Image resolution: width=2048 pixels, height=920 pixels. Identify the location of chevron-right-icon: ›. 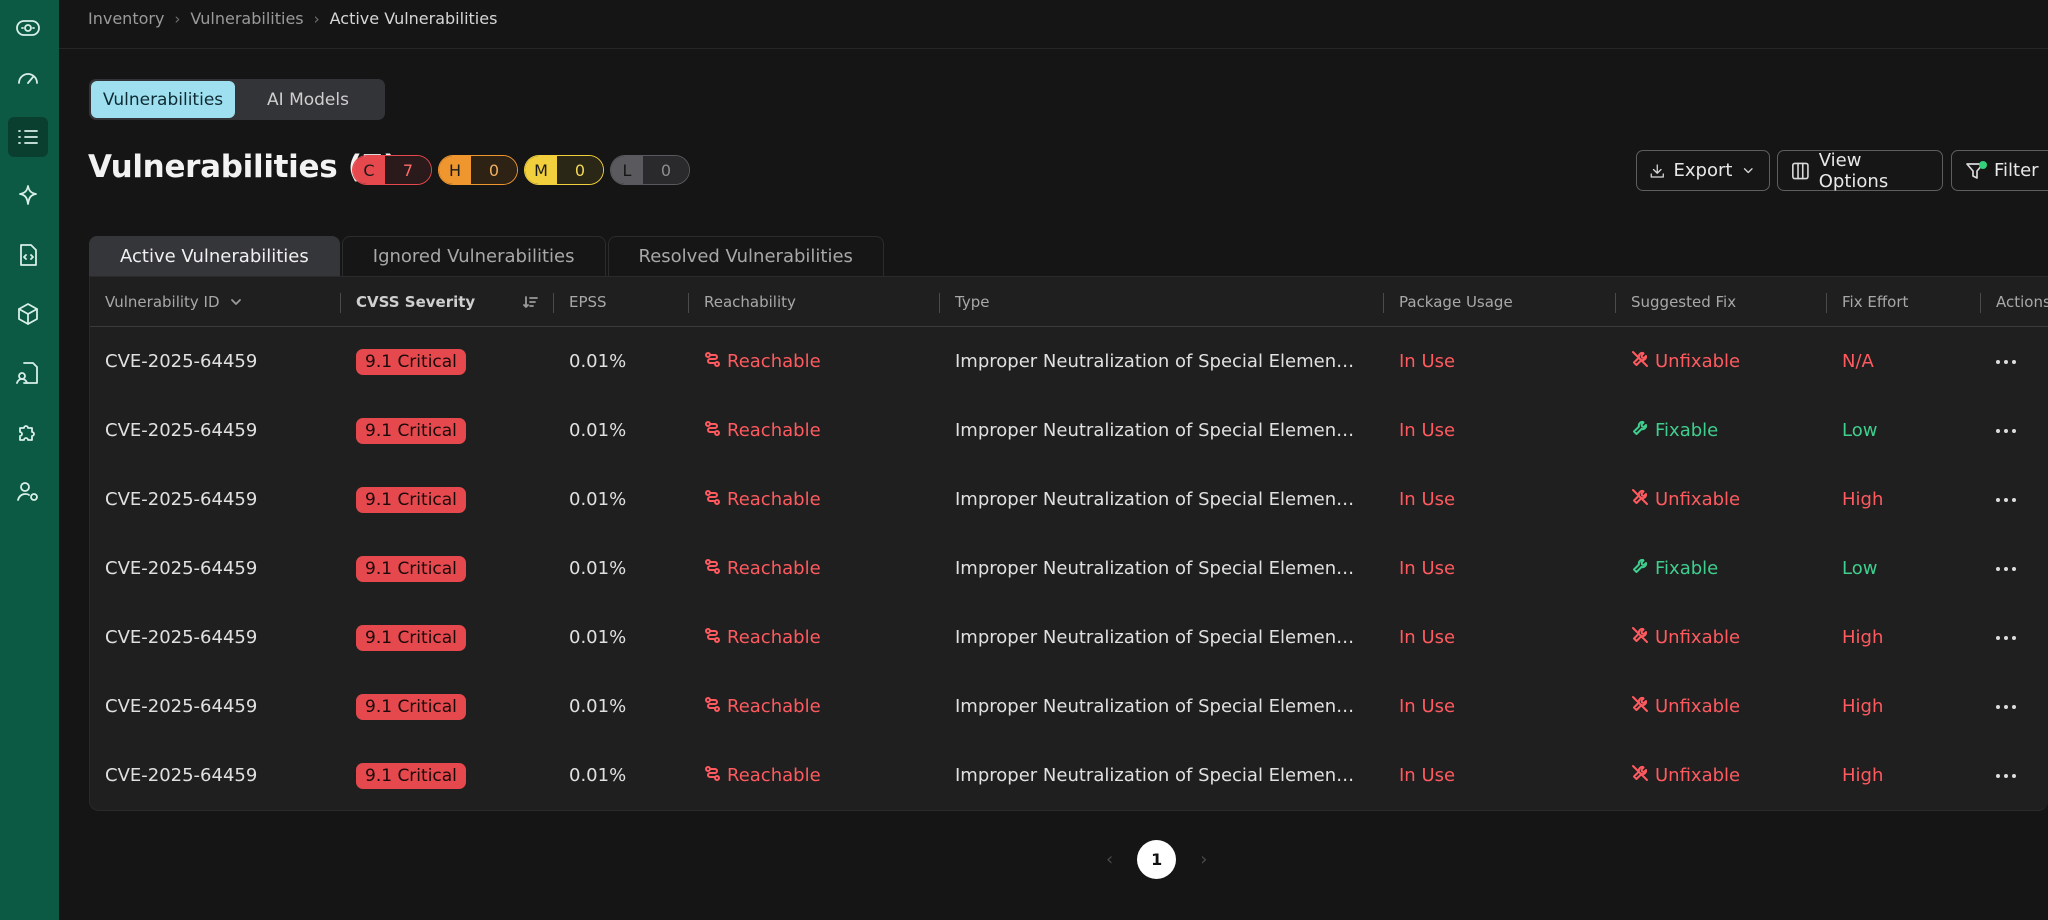
(177, 18).